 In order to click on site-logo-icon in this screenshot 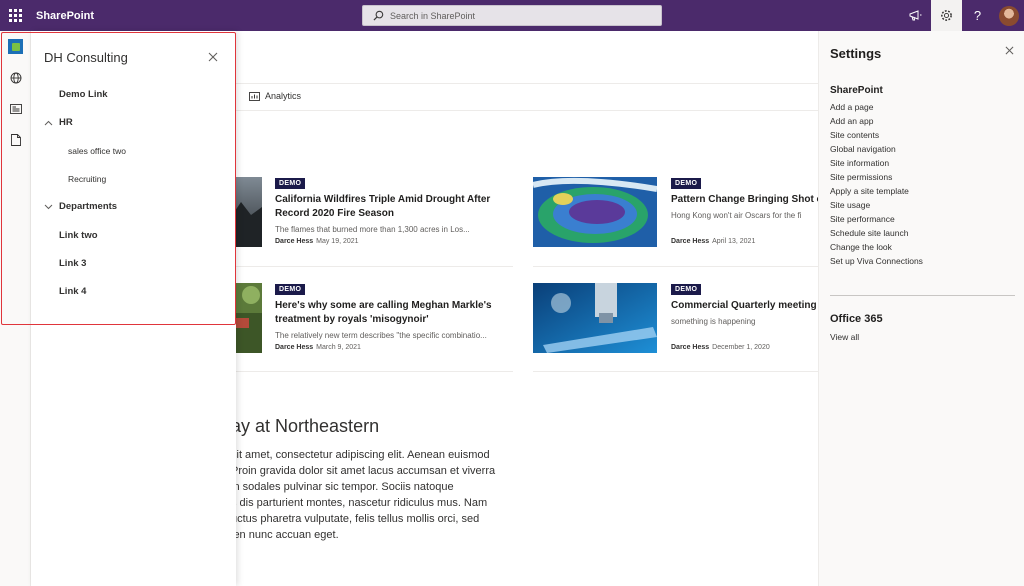, I will do `click(15, 46)`.